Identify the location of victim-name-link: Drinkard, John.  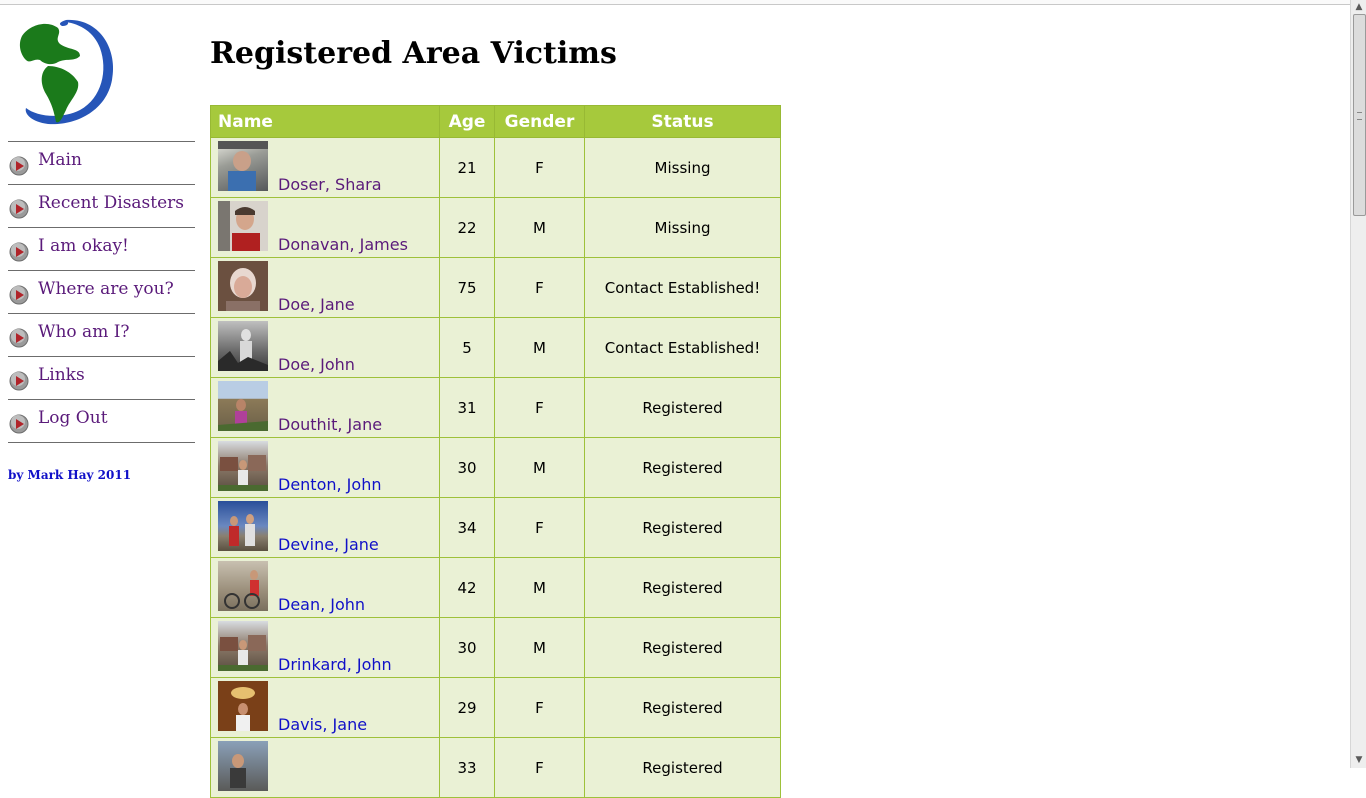
(335, 664).